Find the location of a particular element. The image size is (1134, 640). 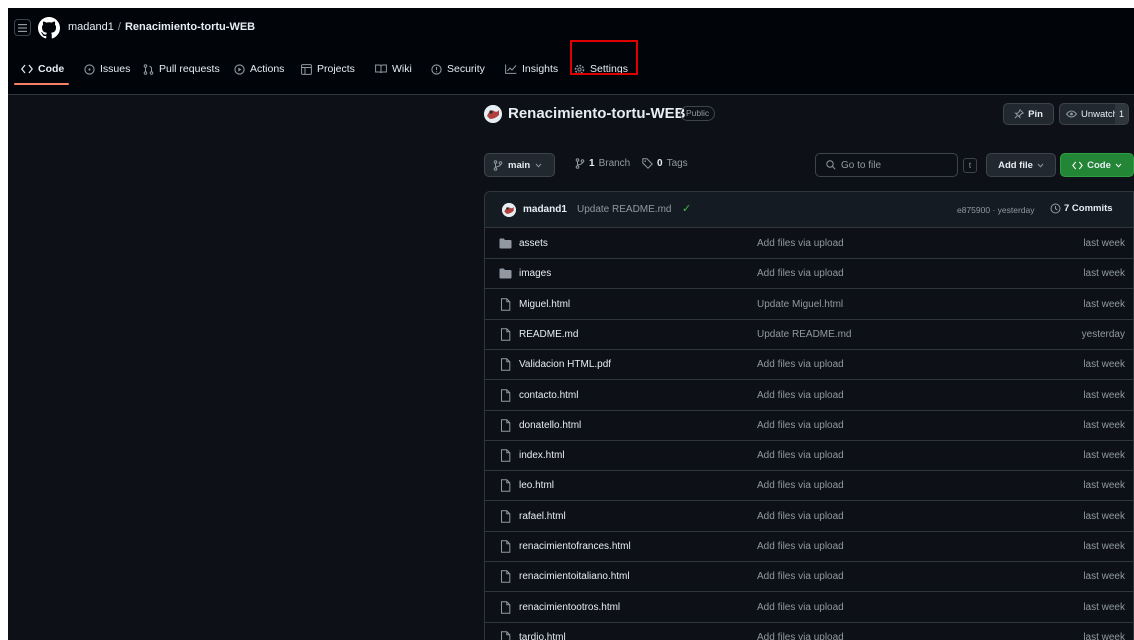

code-button-label: Code is located at coordinates (1099, 165).